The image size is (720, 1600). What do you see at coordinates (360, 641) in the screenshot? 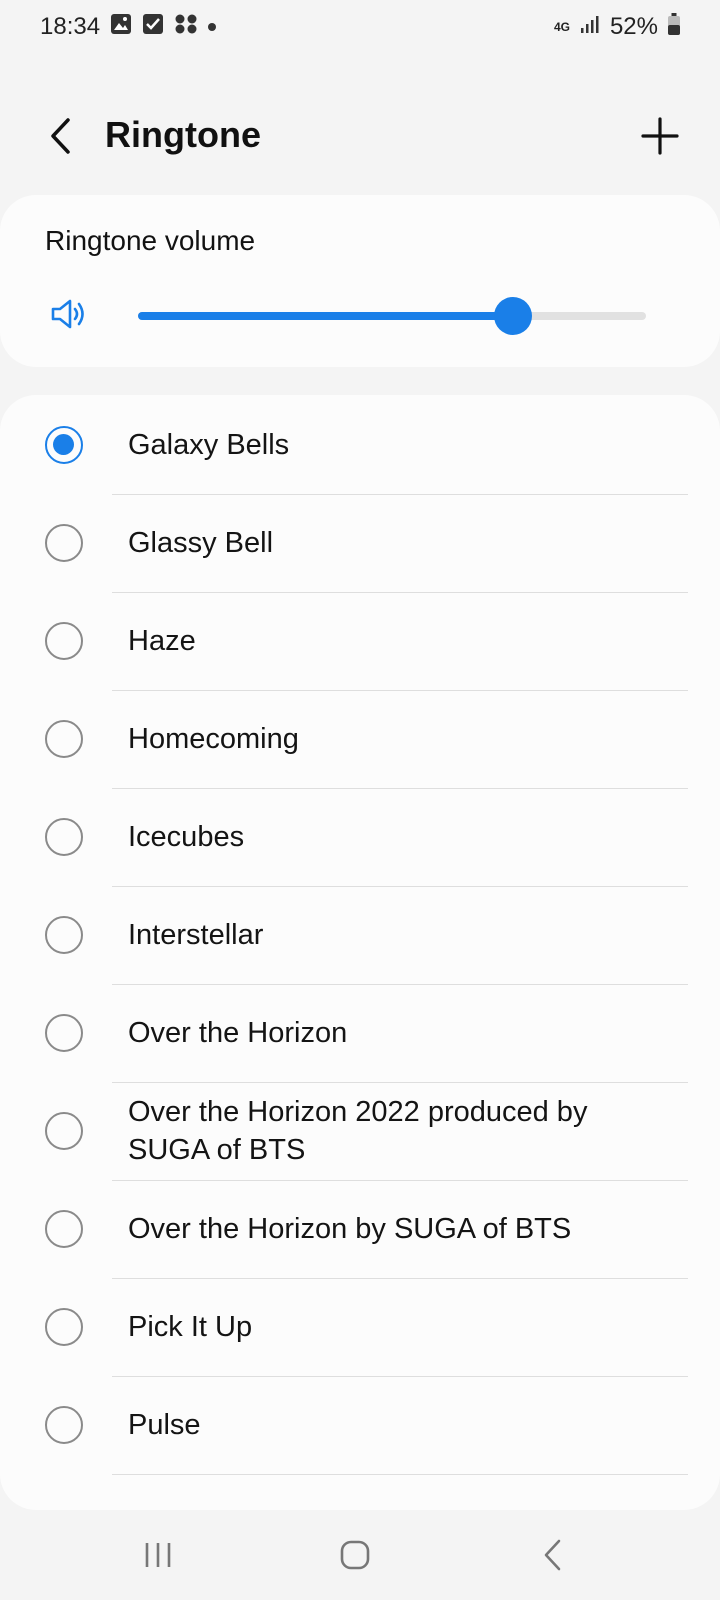
I see `ringtone-item: Haze` at bounding box center [360, 641].